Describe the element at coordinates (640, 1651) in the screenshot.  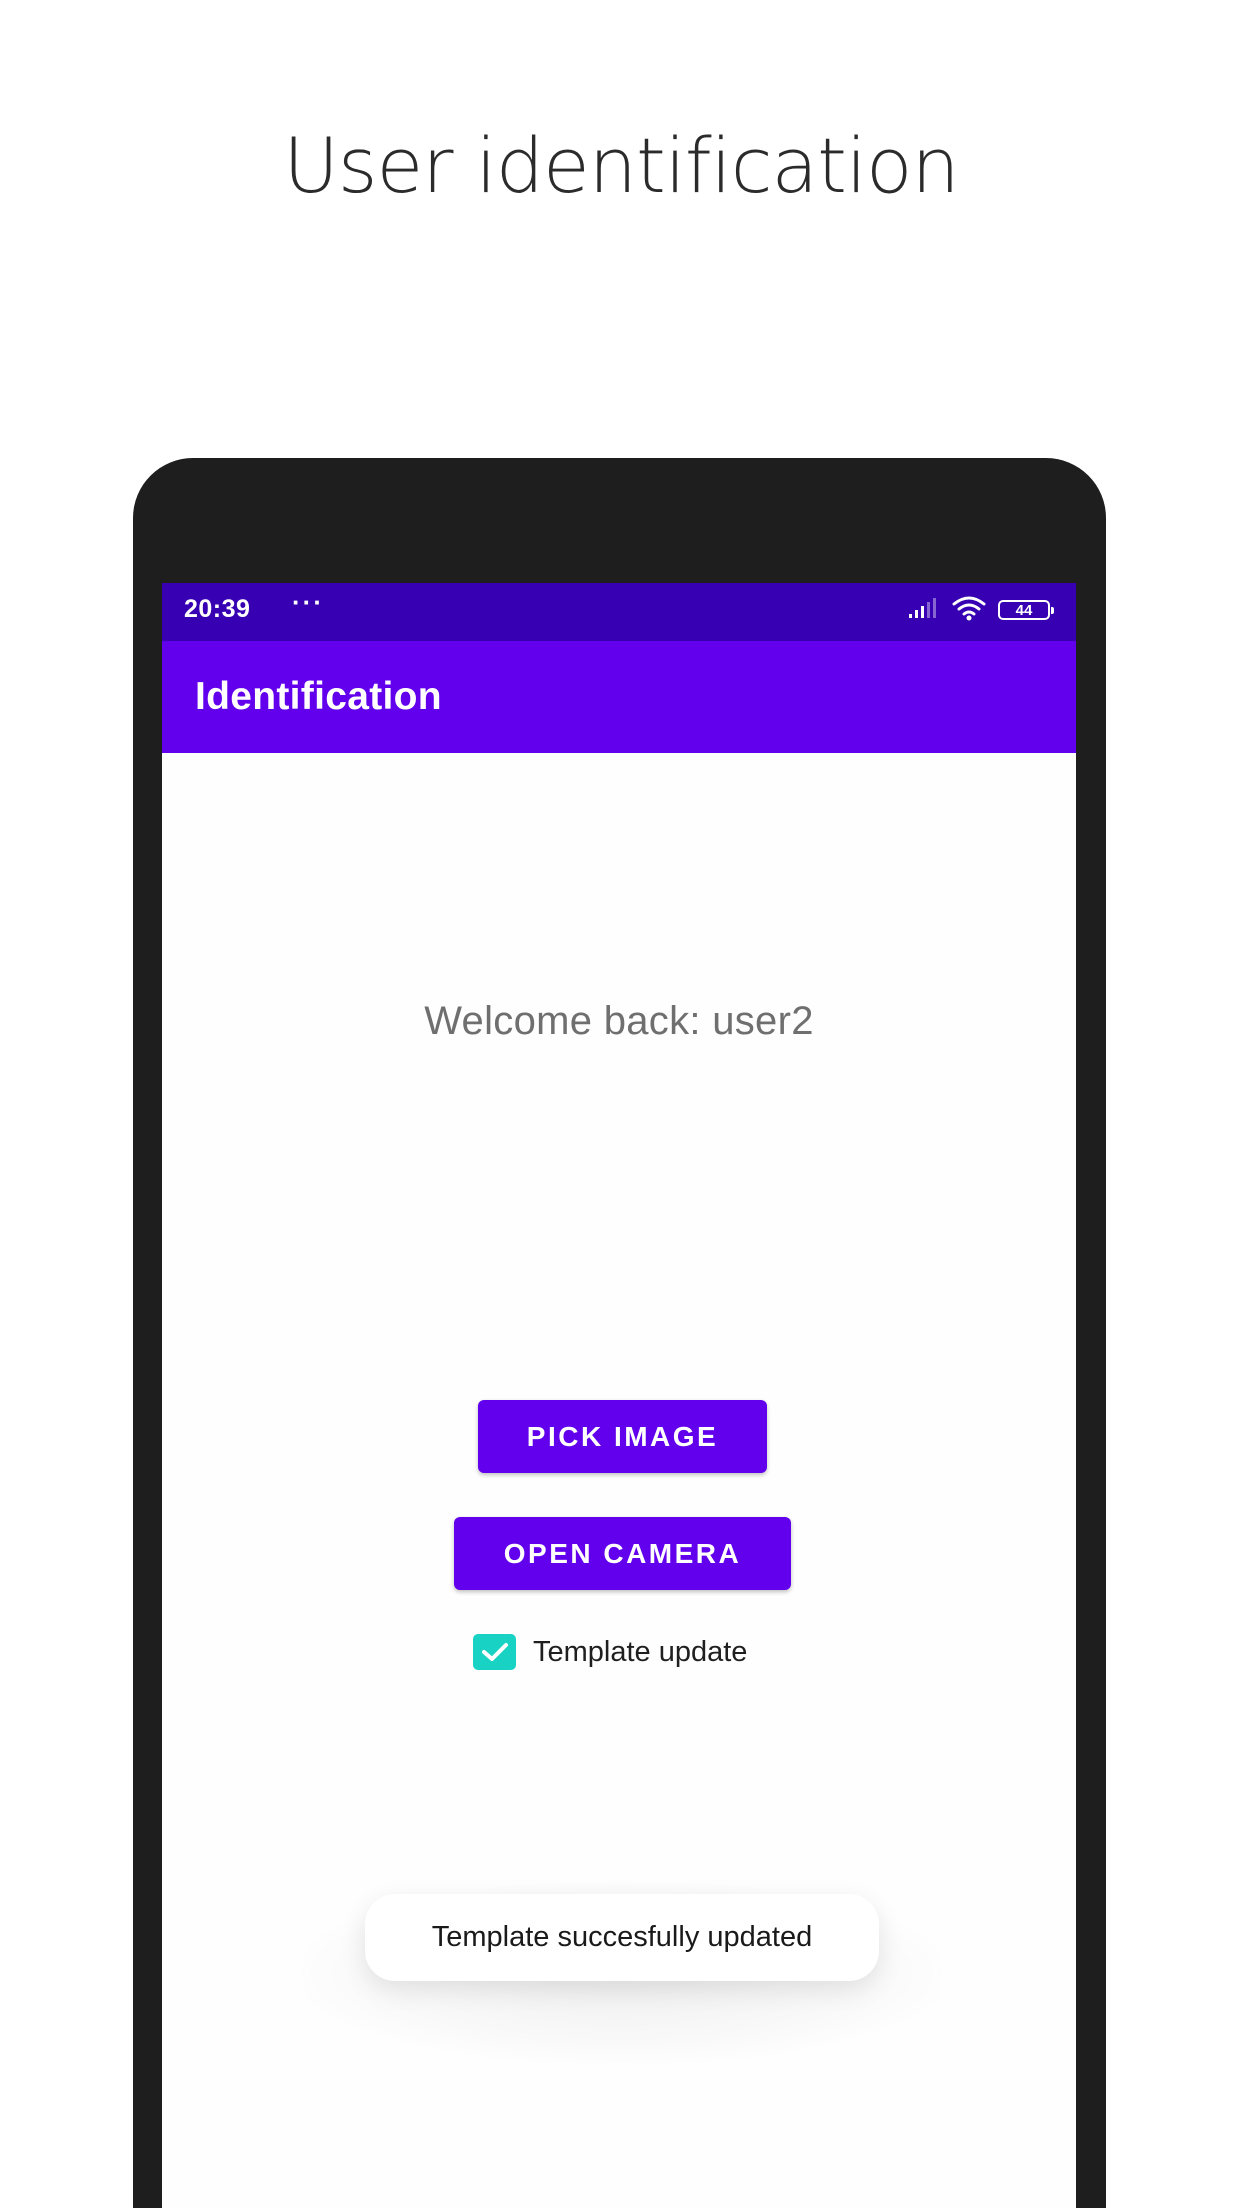
I see `template-update-label: Template update` at that location.